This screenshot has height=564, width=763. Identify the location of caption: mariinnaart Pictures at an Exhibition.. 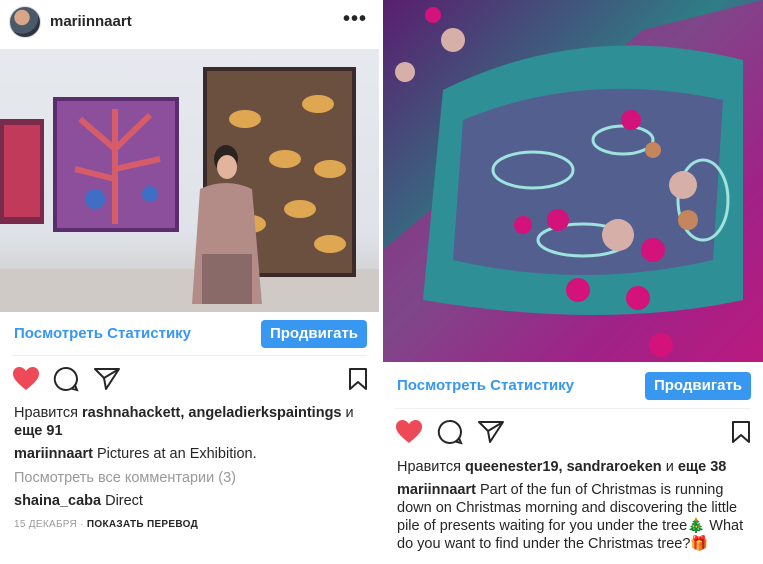
(135, 454).